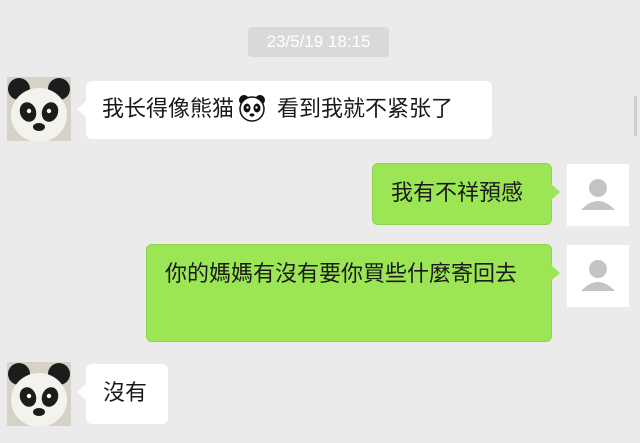 The image size is (640, 443). I want to click on message-text: 我长得像熊猫, so click(168, 109).